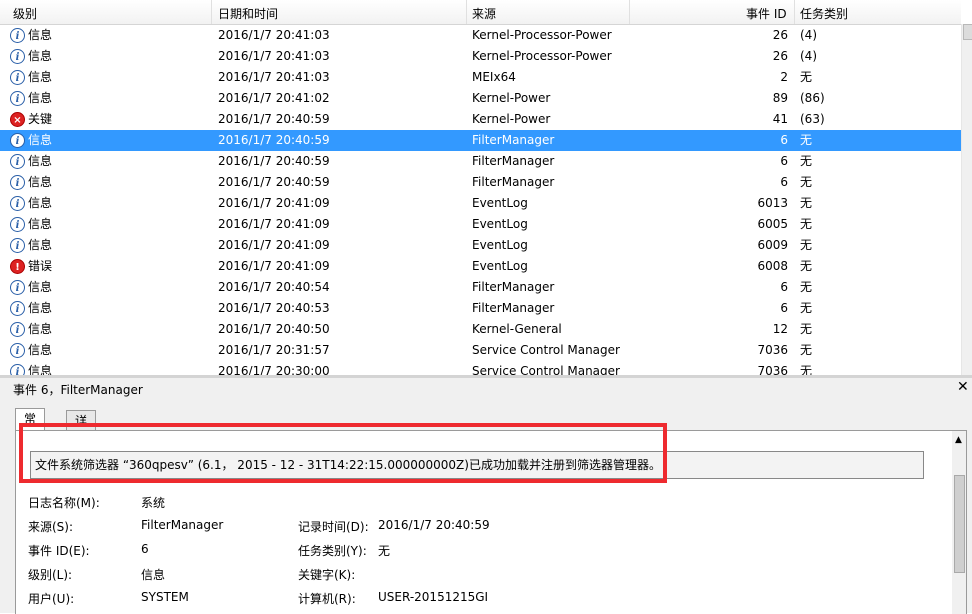  What do you see at coordinates (772, 203) in the screenshot?
I see `event-id-cell: 6013` at bounding box center [772, 203].